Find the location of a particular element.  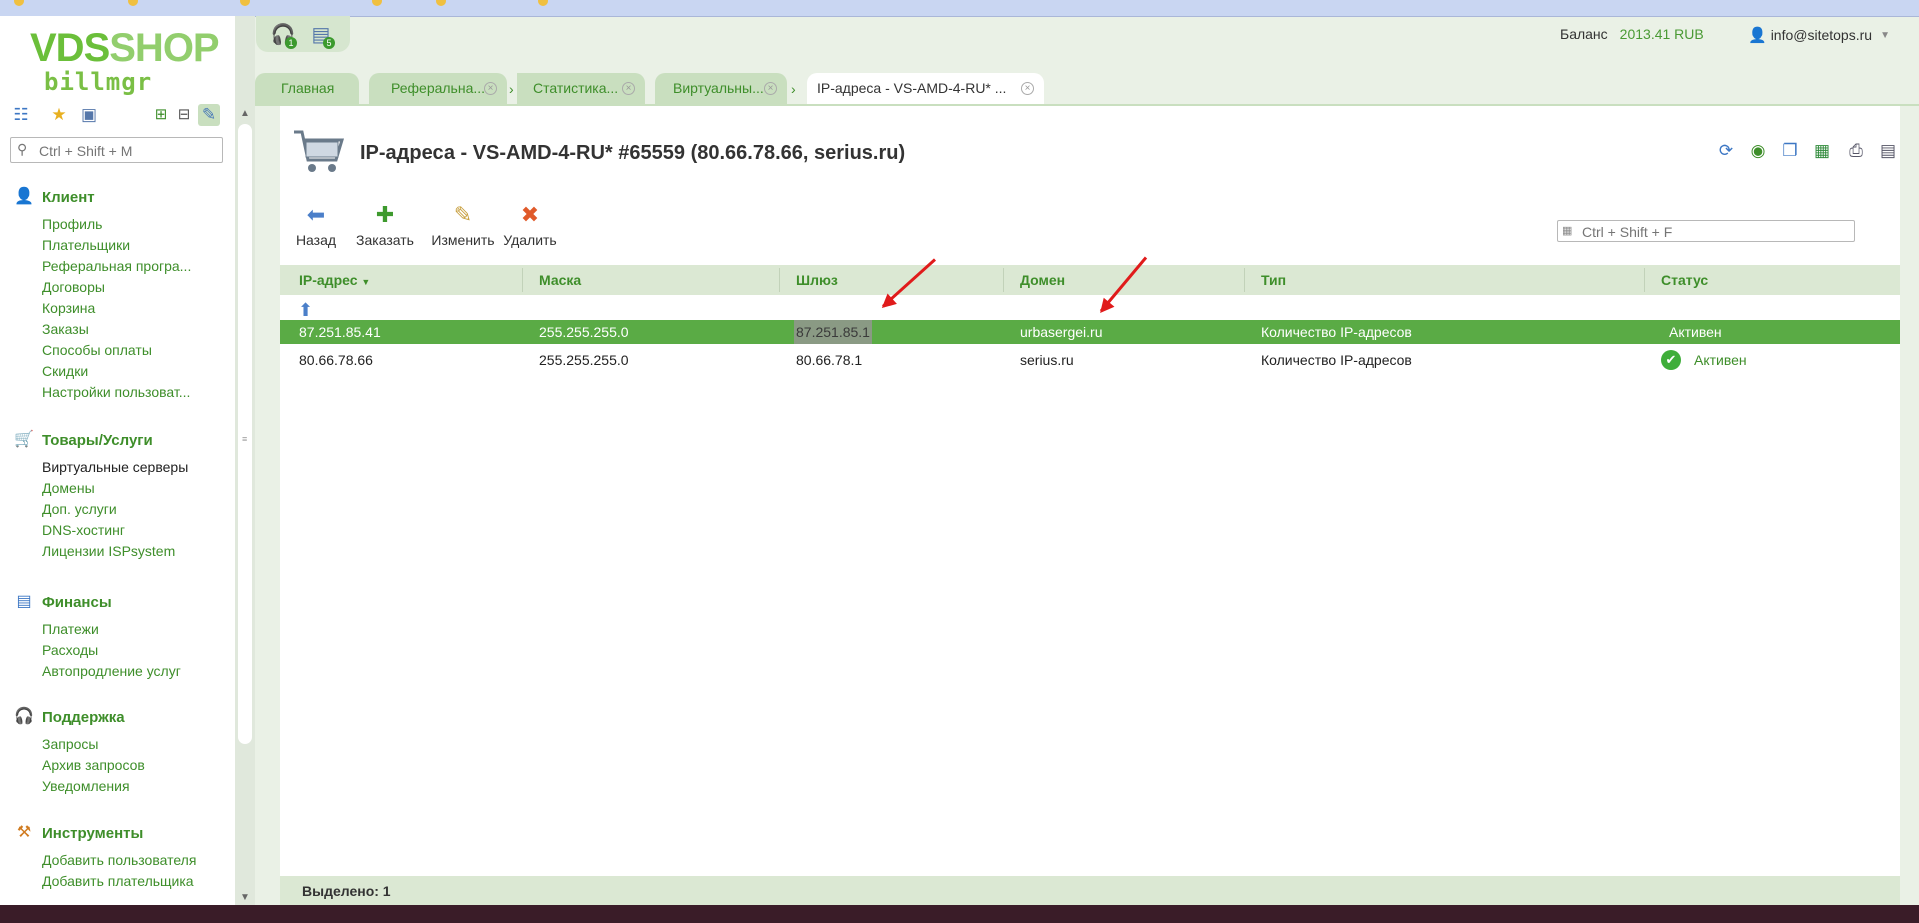

back-button: ⬅ Назад is located at coordinates (316, 225).